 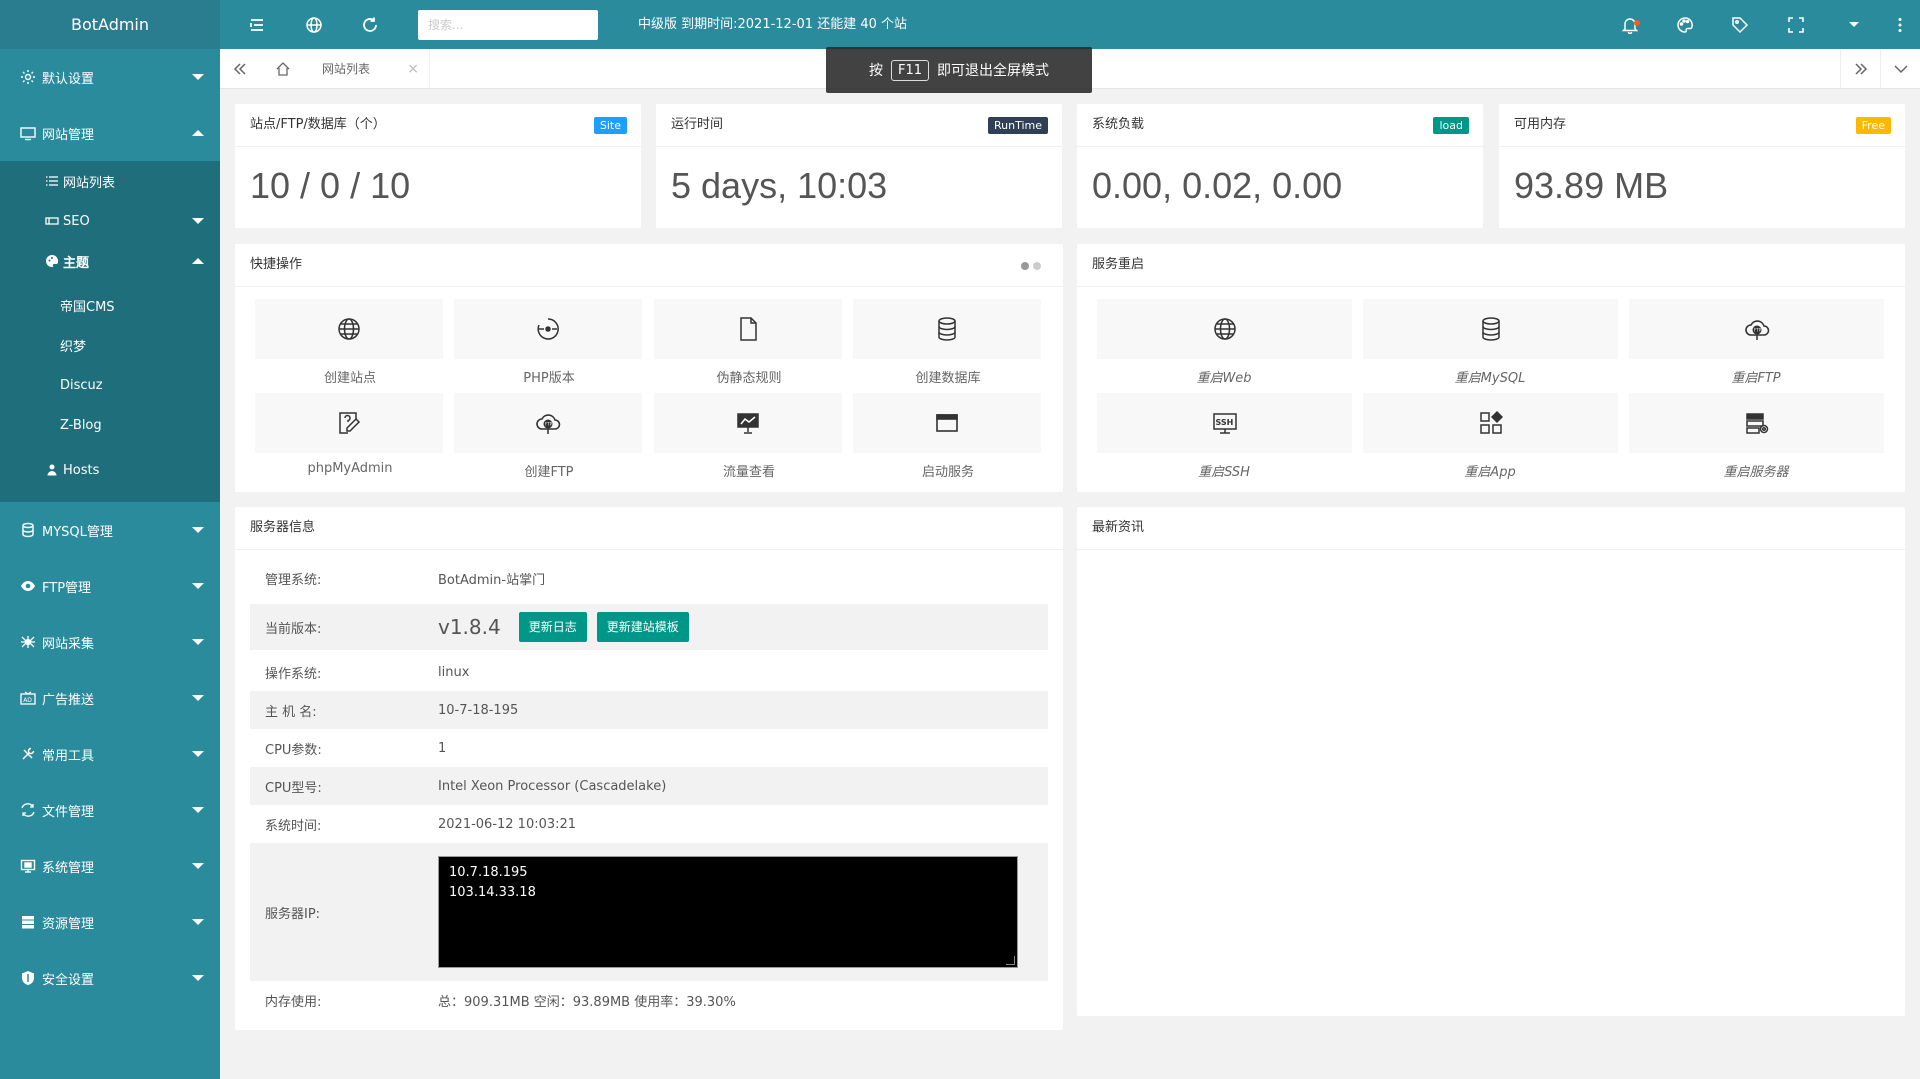 I want to click on sidebar-item-label: 常用工具, so click(x=68, y=756).